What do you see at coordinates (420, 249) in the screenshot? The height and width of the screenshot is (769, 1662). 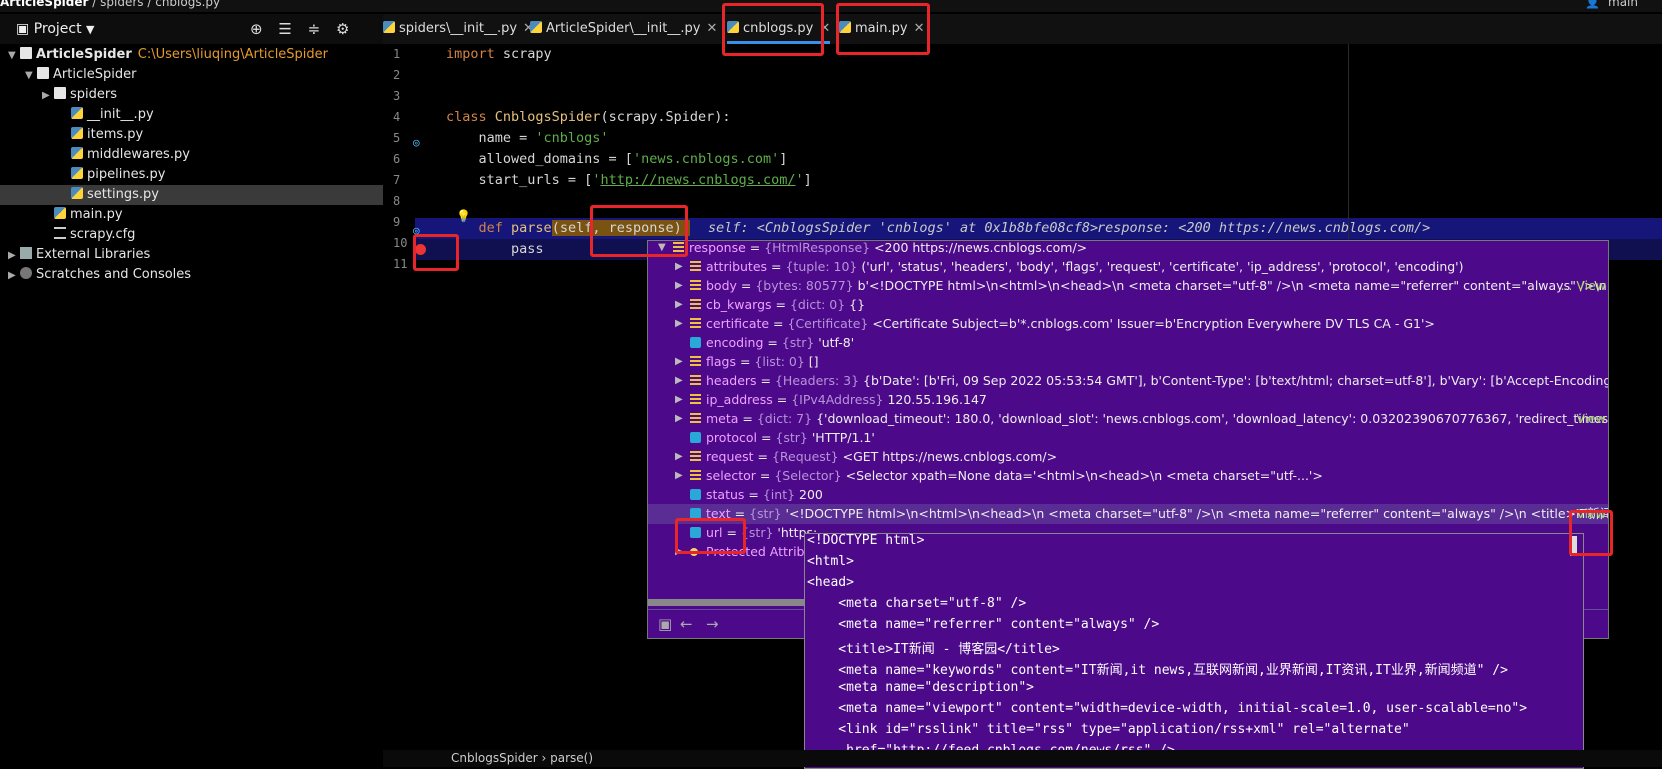 I see `breakpoint-icon` at bounding box center [420, 249].